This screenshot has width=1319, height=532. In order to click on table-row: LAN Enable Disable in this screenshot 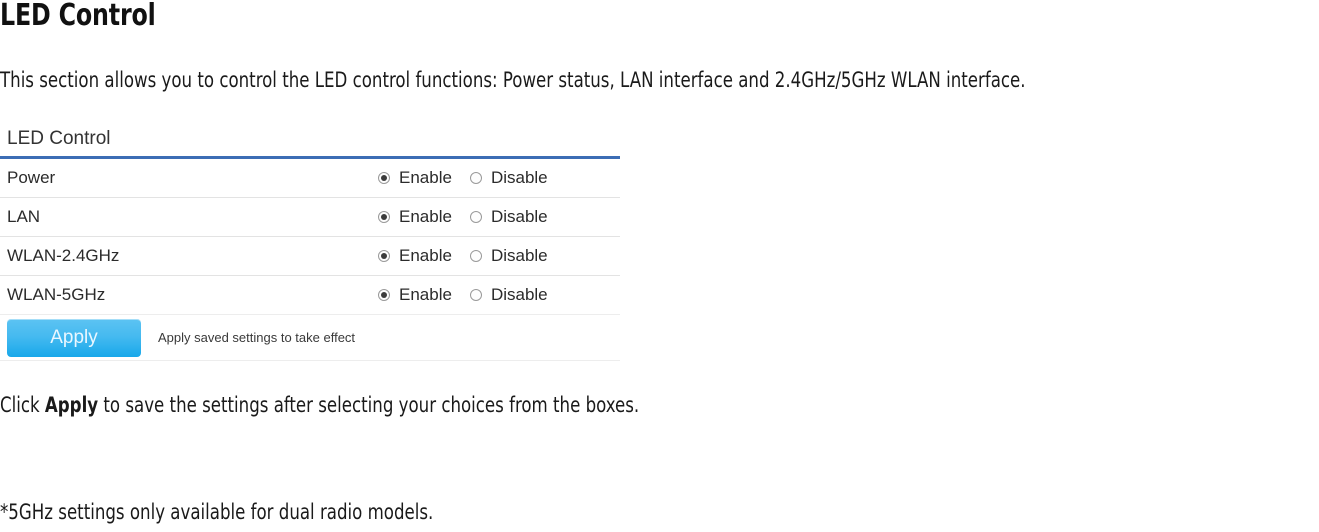, I will do `click(310, 217)`.